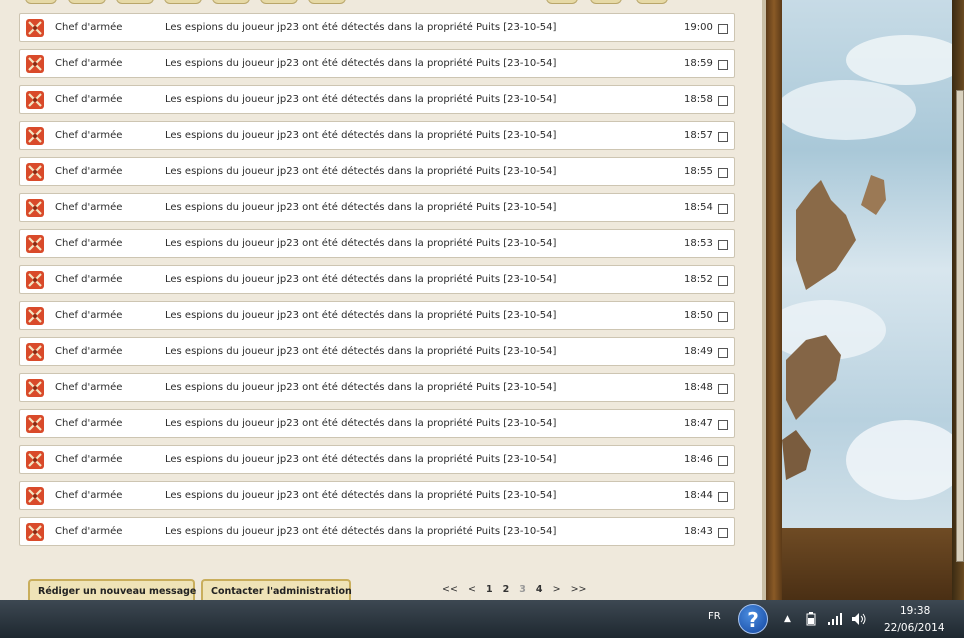 The height and width of the screenshot is (638, 964). Describe the element at coordinates (506, 589) in the screenshot. I see `pager-page-2: 2` at that location.